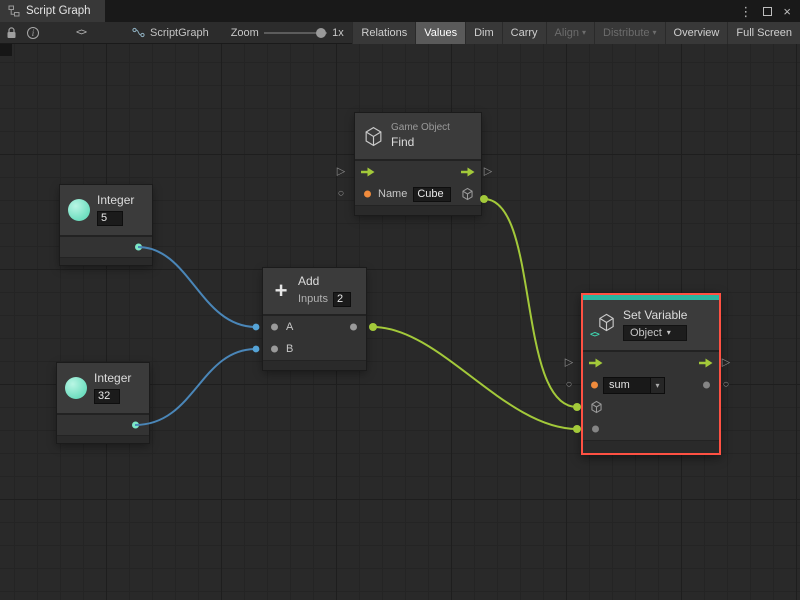 This screenshot has width=800, height=600. I want to click on variable-name-port, so click(594, 385).